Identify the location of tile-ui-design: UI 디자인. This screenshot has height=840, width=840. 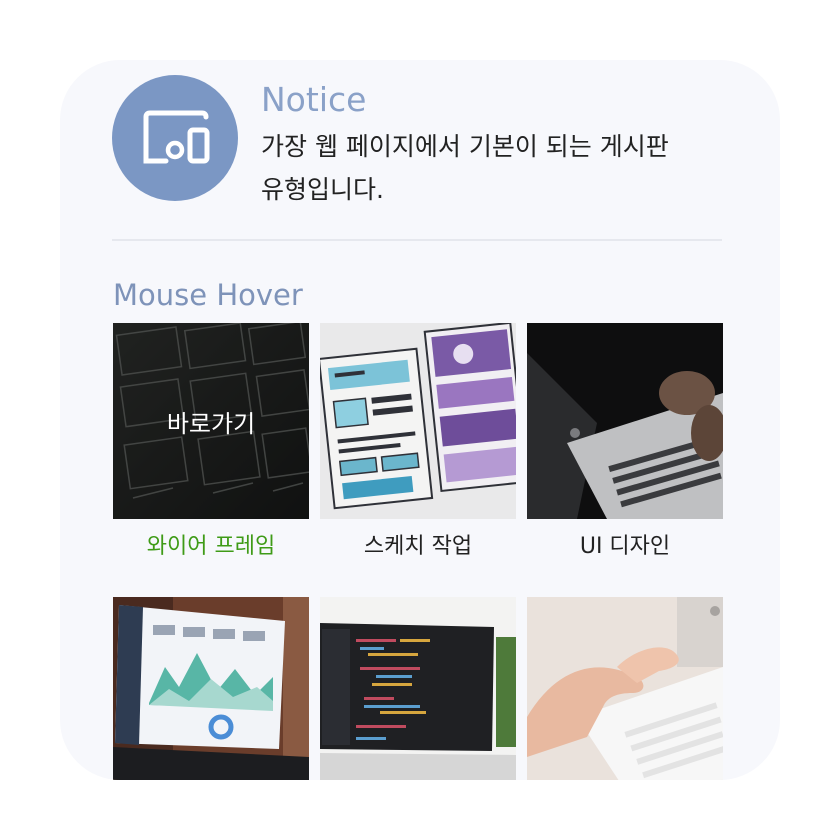
(625, 448).